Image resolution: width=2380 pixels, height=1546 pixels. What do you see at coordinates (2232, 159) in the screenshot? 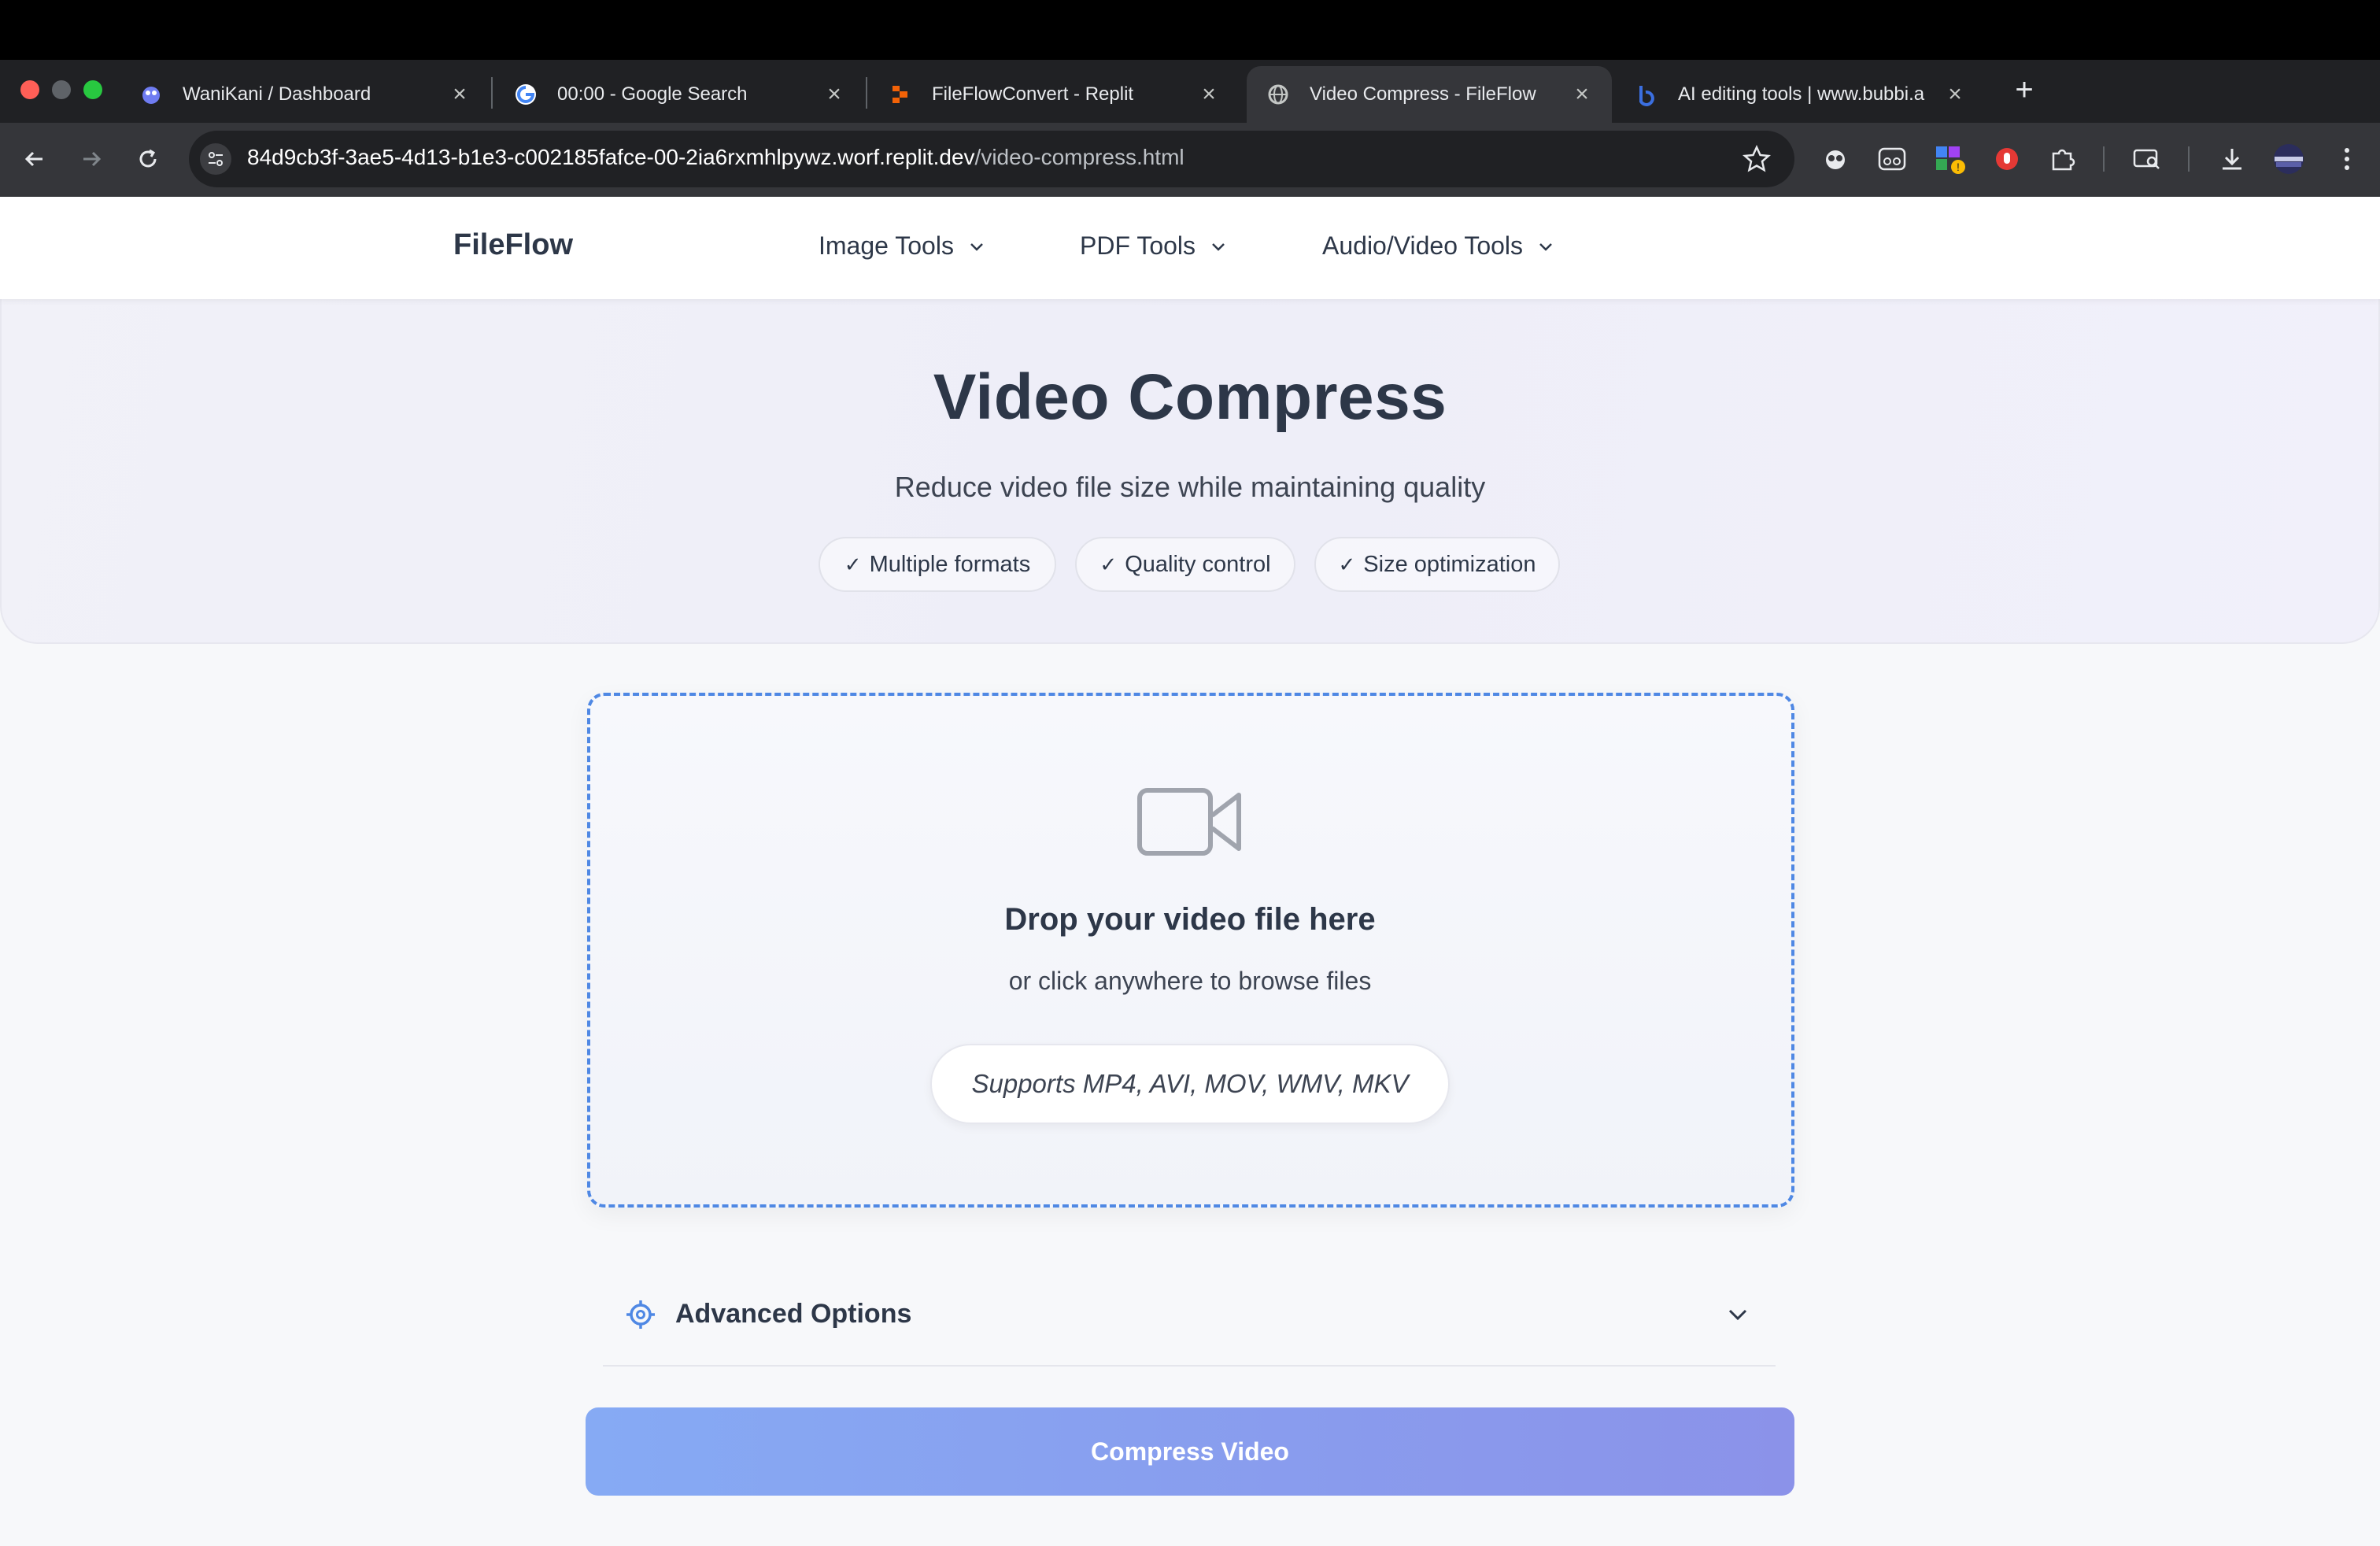
I see `download-icon` at bounding box center [2232, 159].